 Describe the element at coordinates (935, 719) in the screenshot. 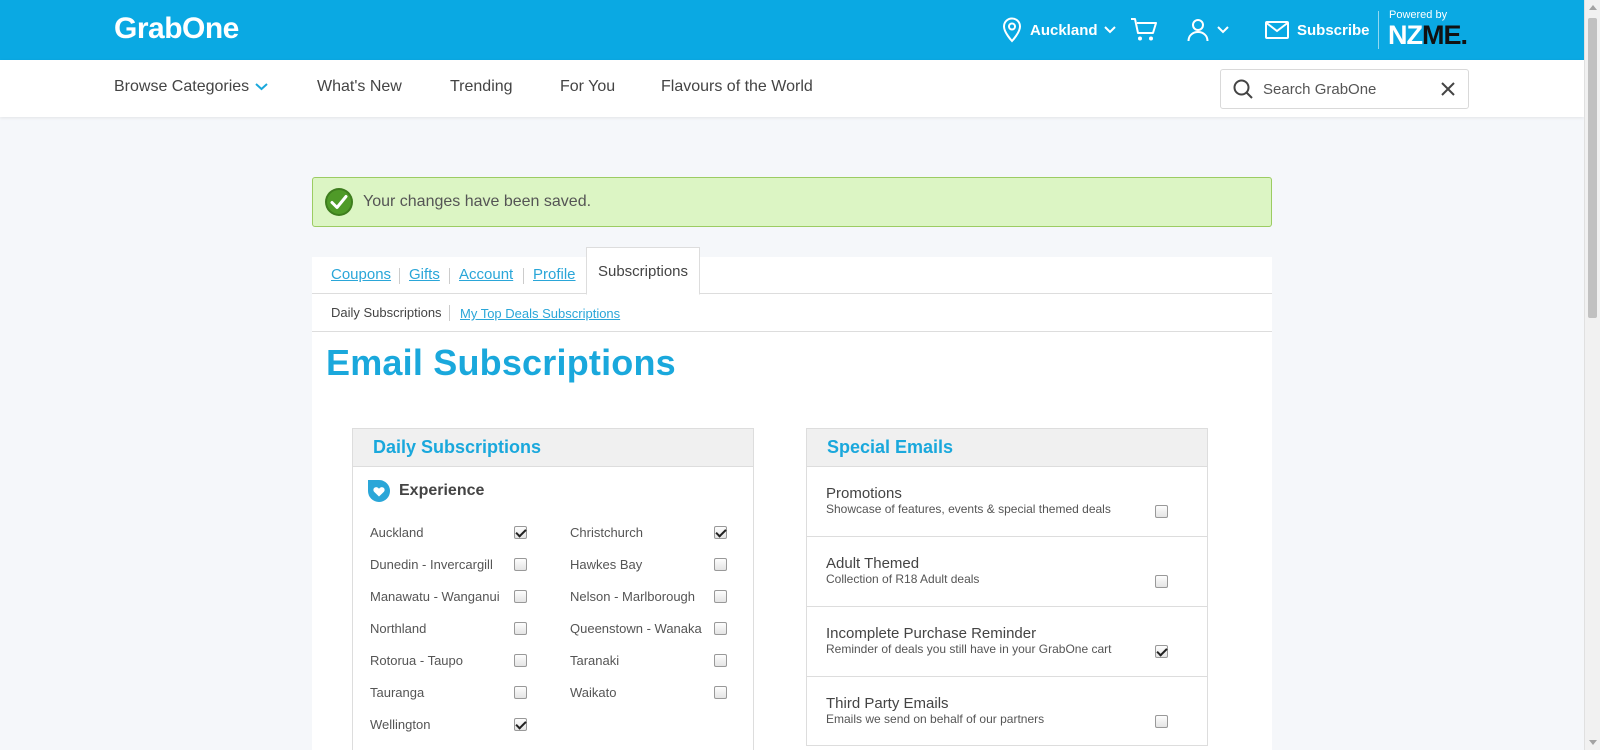

I see `special-email-description: Emails we send on behalf of our partners` at that location.